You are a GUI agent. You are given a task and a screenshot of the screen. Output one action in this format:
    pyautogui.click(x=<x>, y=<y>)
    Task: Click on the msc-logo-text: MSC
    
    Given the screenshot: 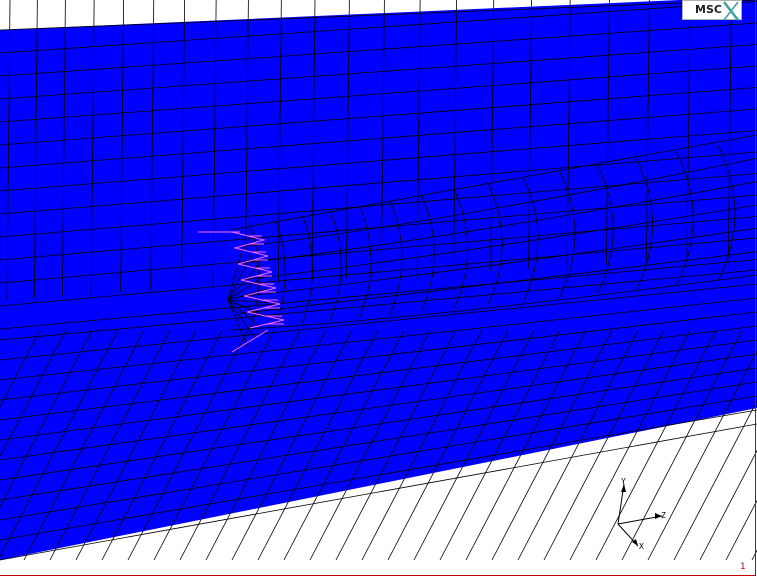 What is the action you would take?
    pyautogui.click(x=708, y=9)
    